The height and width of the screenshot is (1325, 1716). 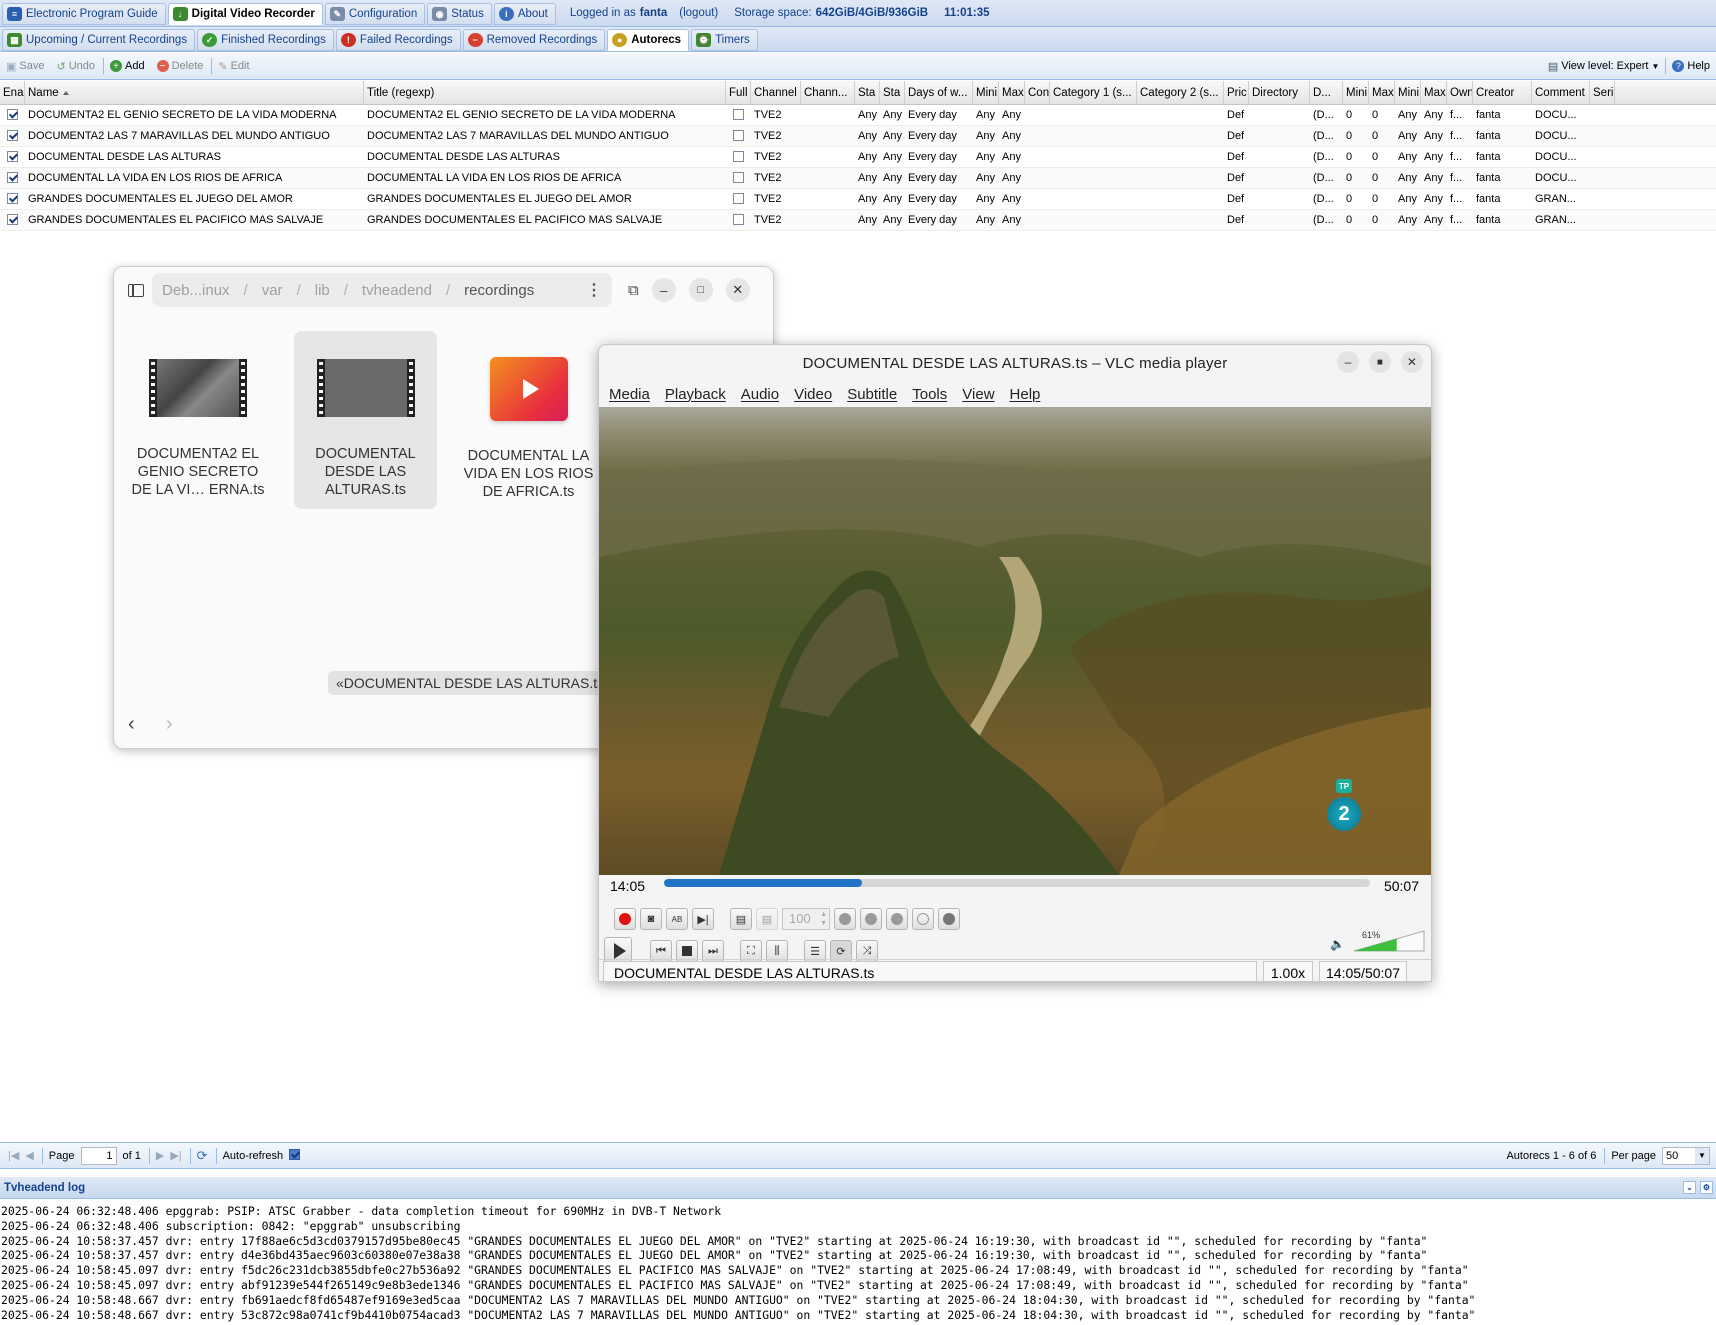 What do you see at coordinates (534, 40) in the screenshot?
I see `subtab-removed: − Removed Recordings` at bounding box center [534, 40].